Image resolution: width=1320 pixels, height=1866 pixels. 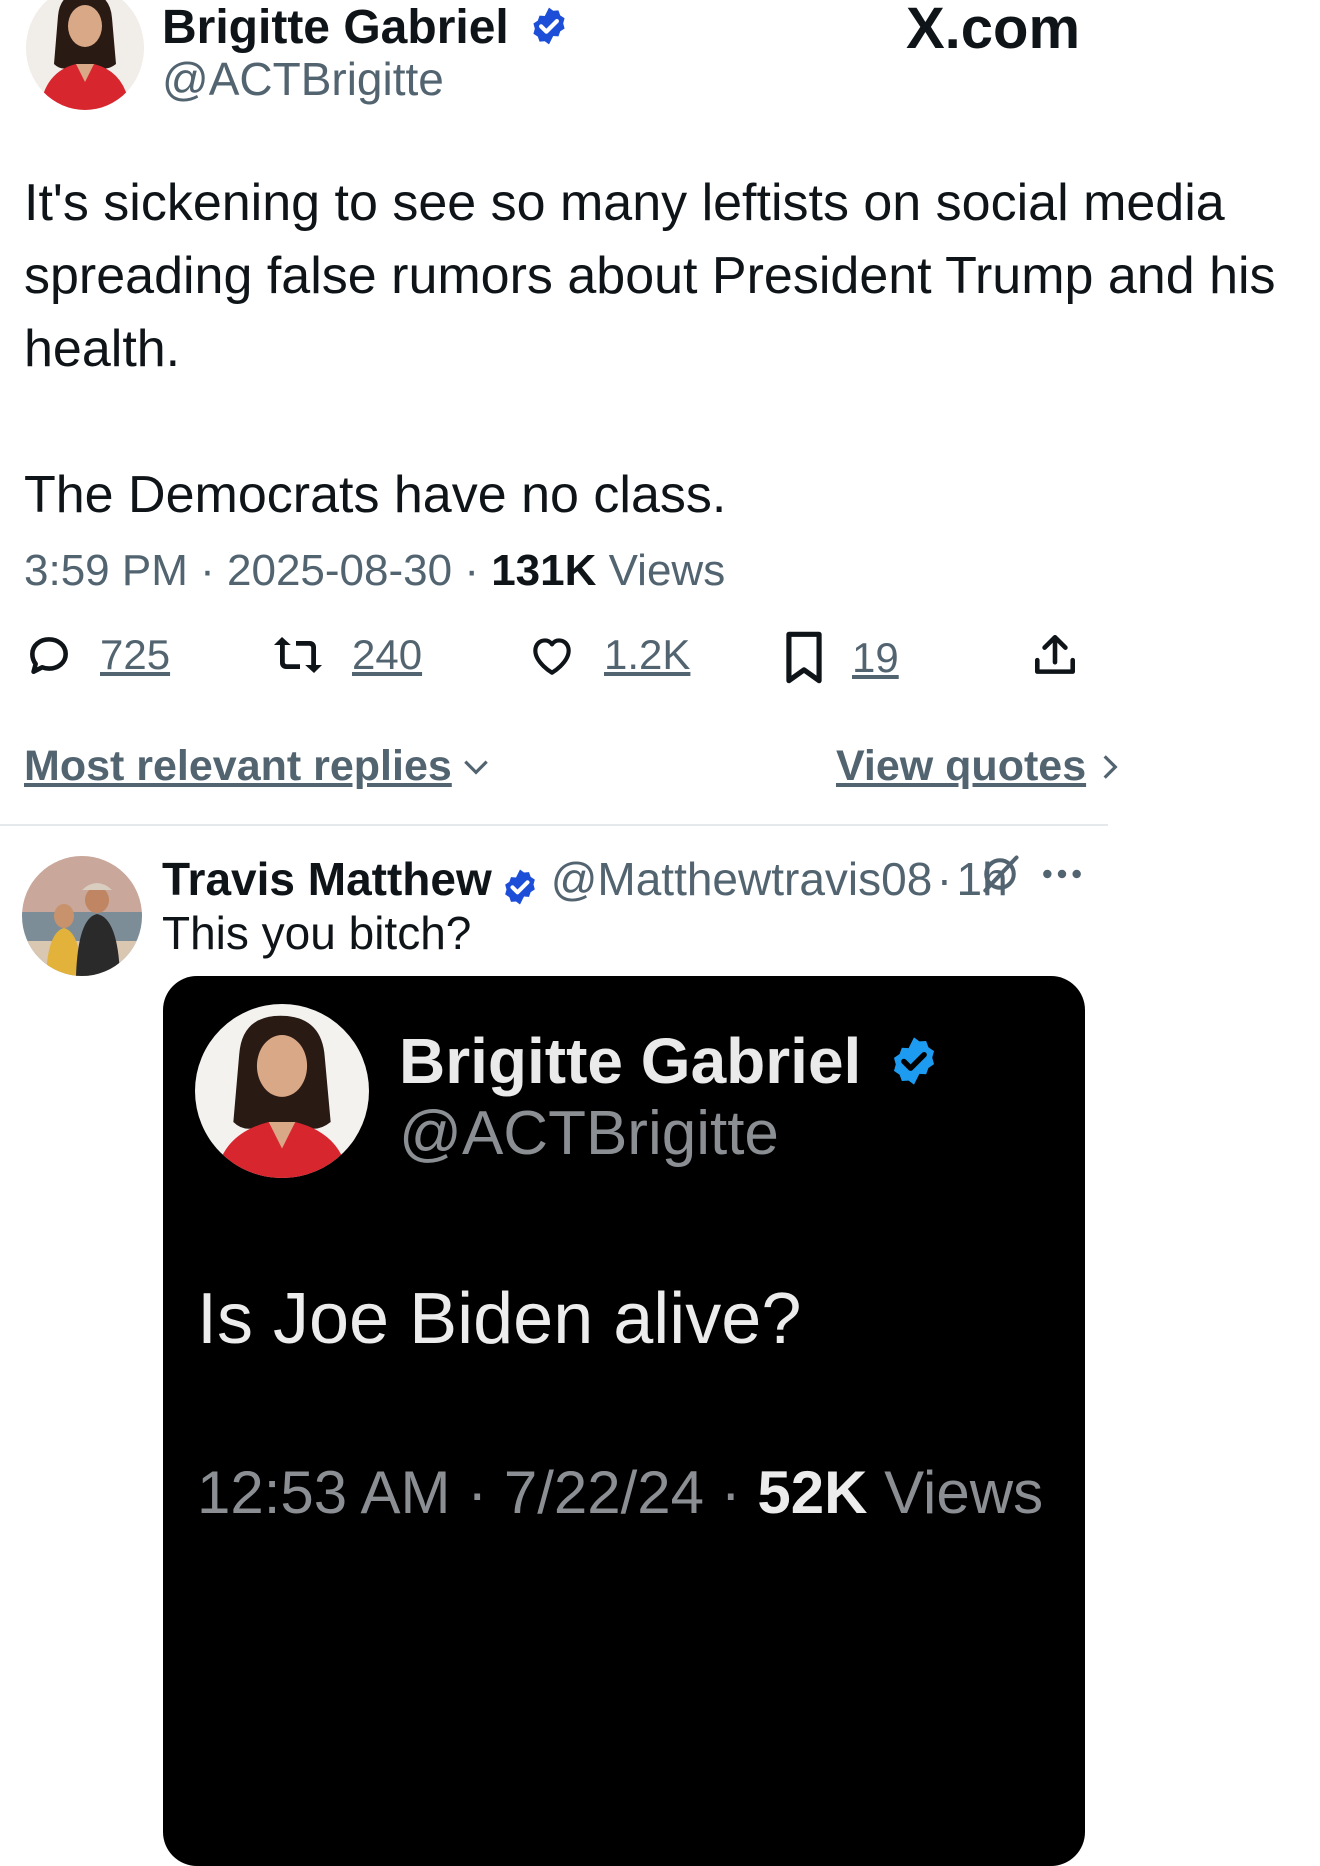 I want to click on view-quotes-link: View quotes, so click(x=981, y=766).